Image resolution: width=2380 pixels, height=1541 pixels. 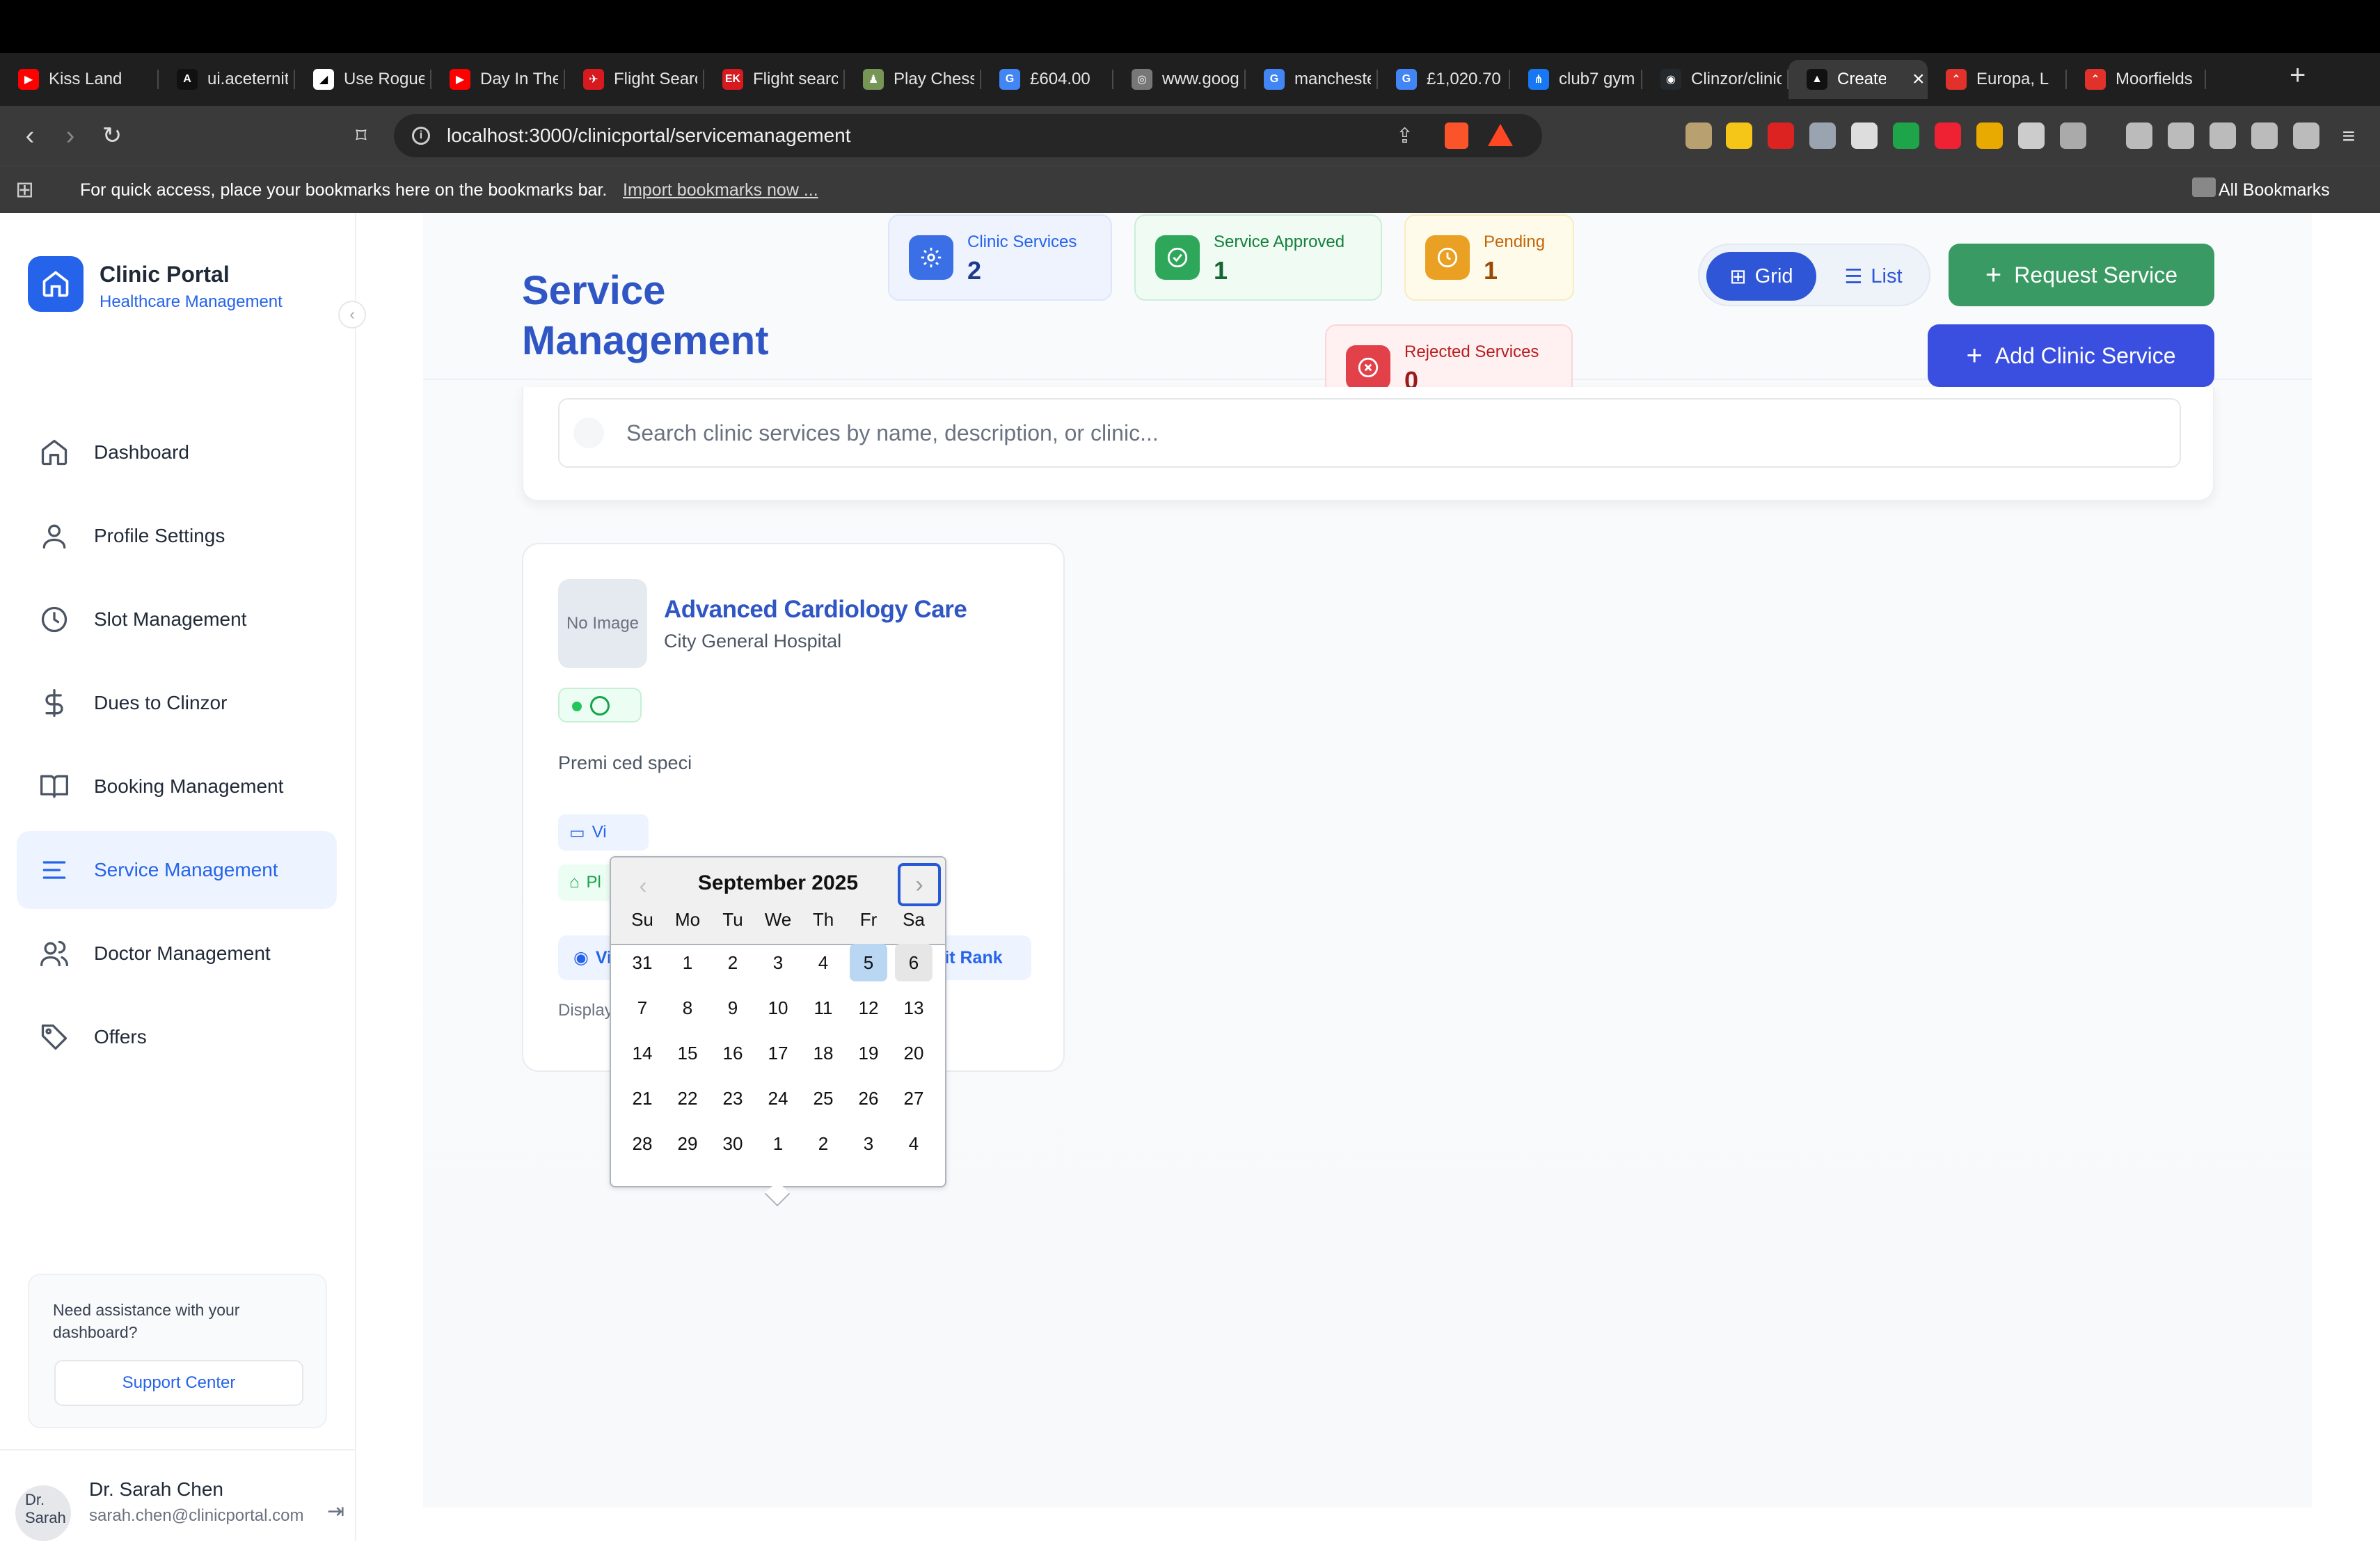 I want to click on calendar-day: 16, so click(x=733, y=1053).